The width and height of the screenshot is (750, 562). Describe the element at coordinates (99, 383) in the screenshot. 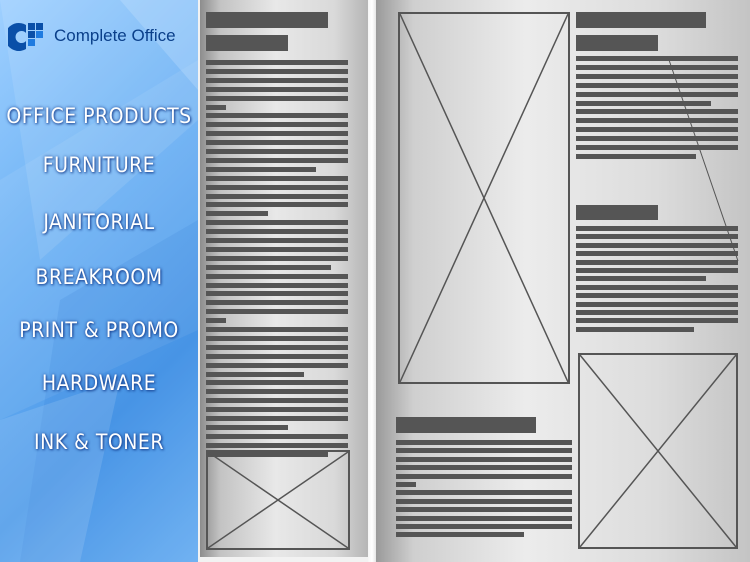

I see `nav-item-hardware: HARDWARE` at that location.